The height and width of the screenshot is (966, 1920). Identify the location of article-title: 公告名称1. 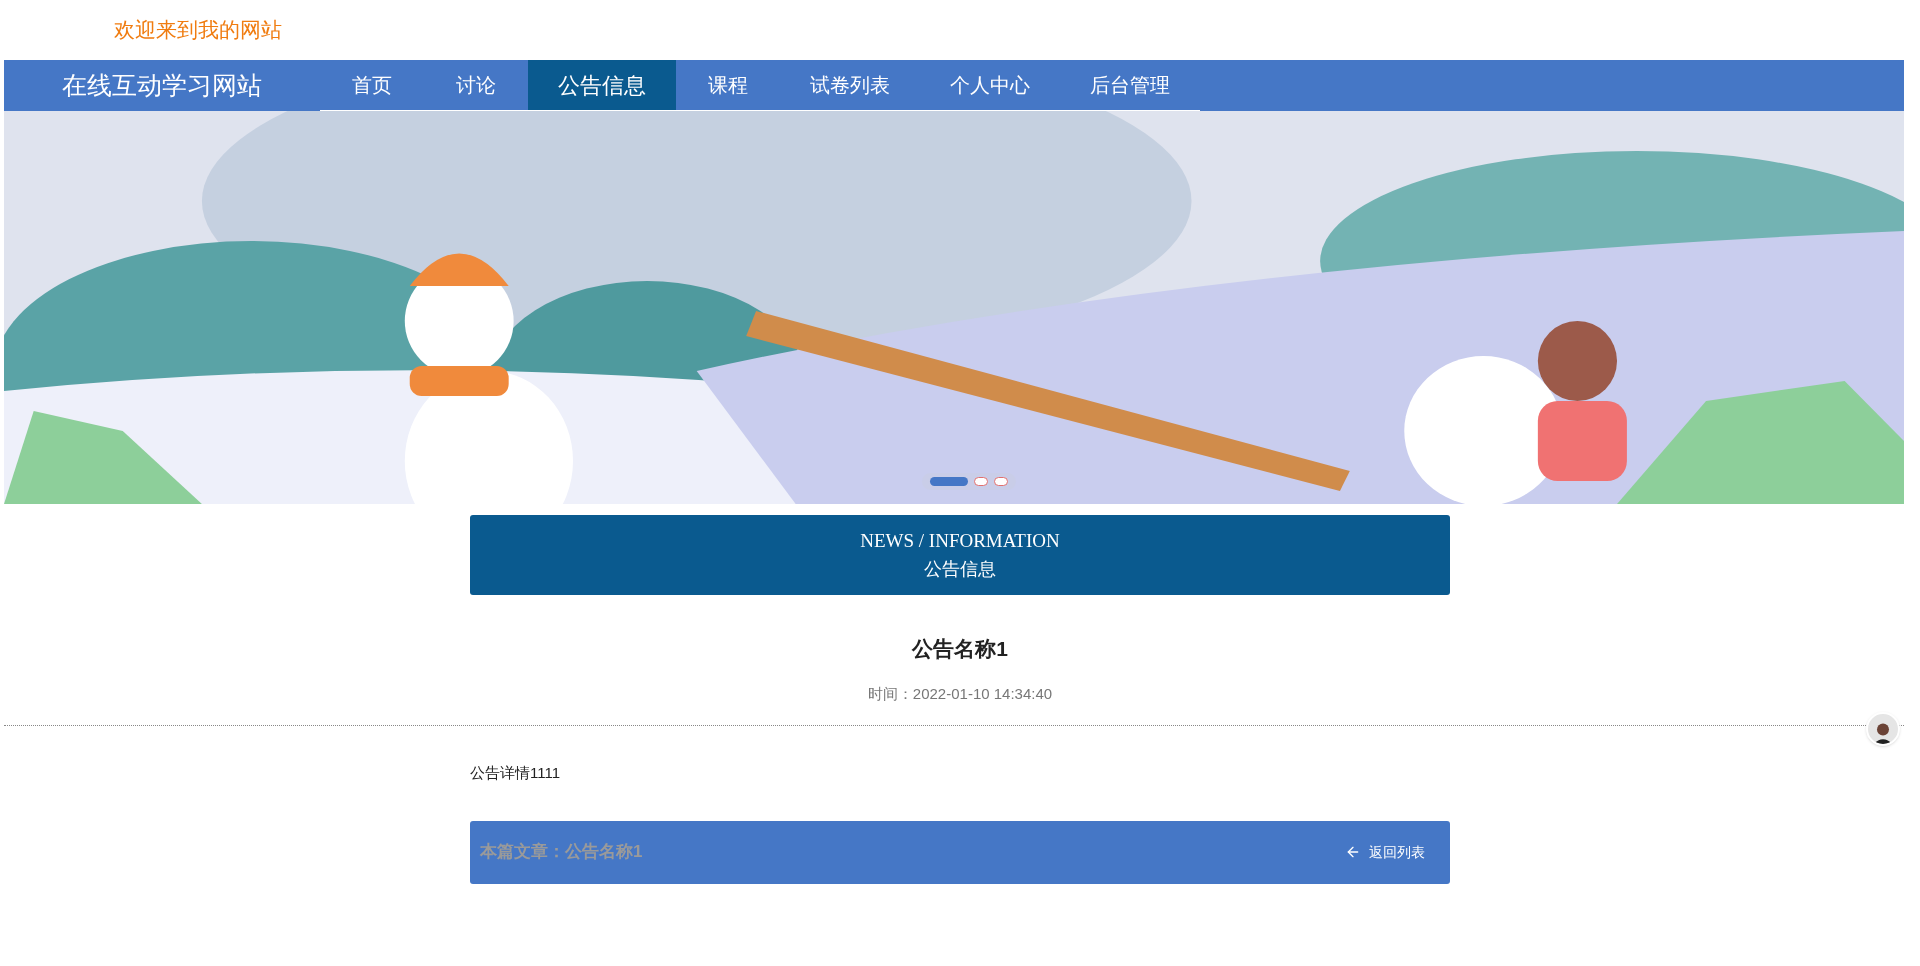
(960, 649).